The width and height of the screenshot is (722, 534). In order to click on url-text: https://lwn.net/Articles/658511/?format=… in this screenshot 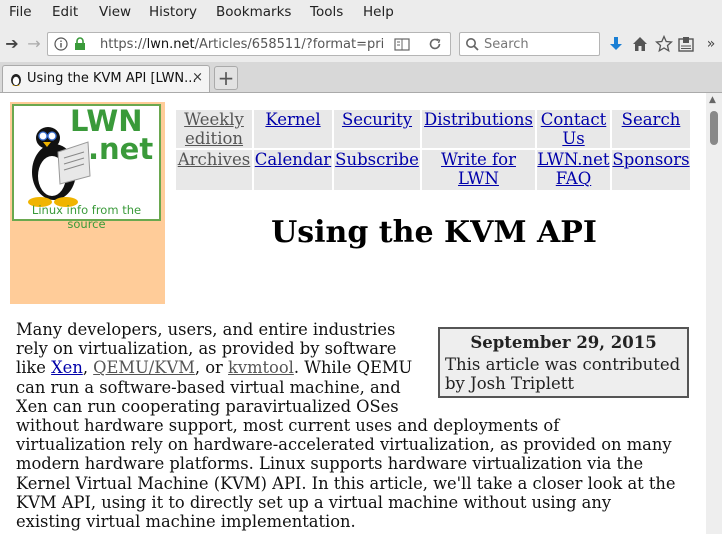, I will do `click(242, 44)`.